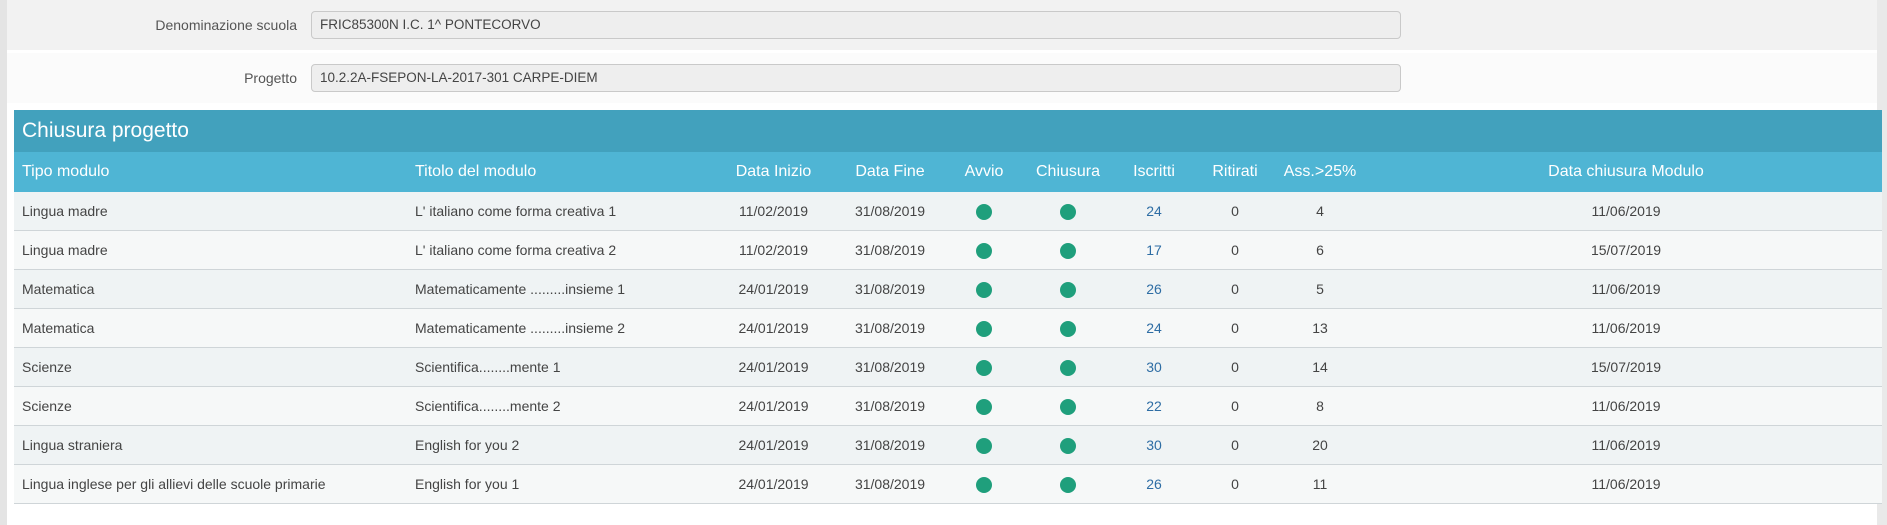 The image size is (1887, 525). Describe the element at coordinates (557, 445) in the screenshot. I see `cell-titolo: English for you 2` at that location.